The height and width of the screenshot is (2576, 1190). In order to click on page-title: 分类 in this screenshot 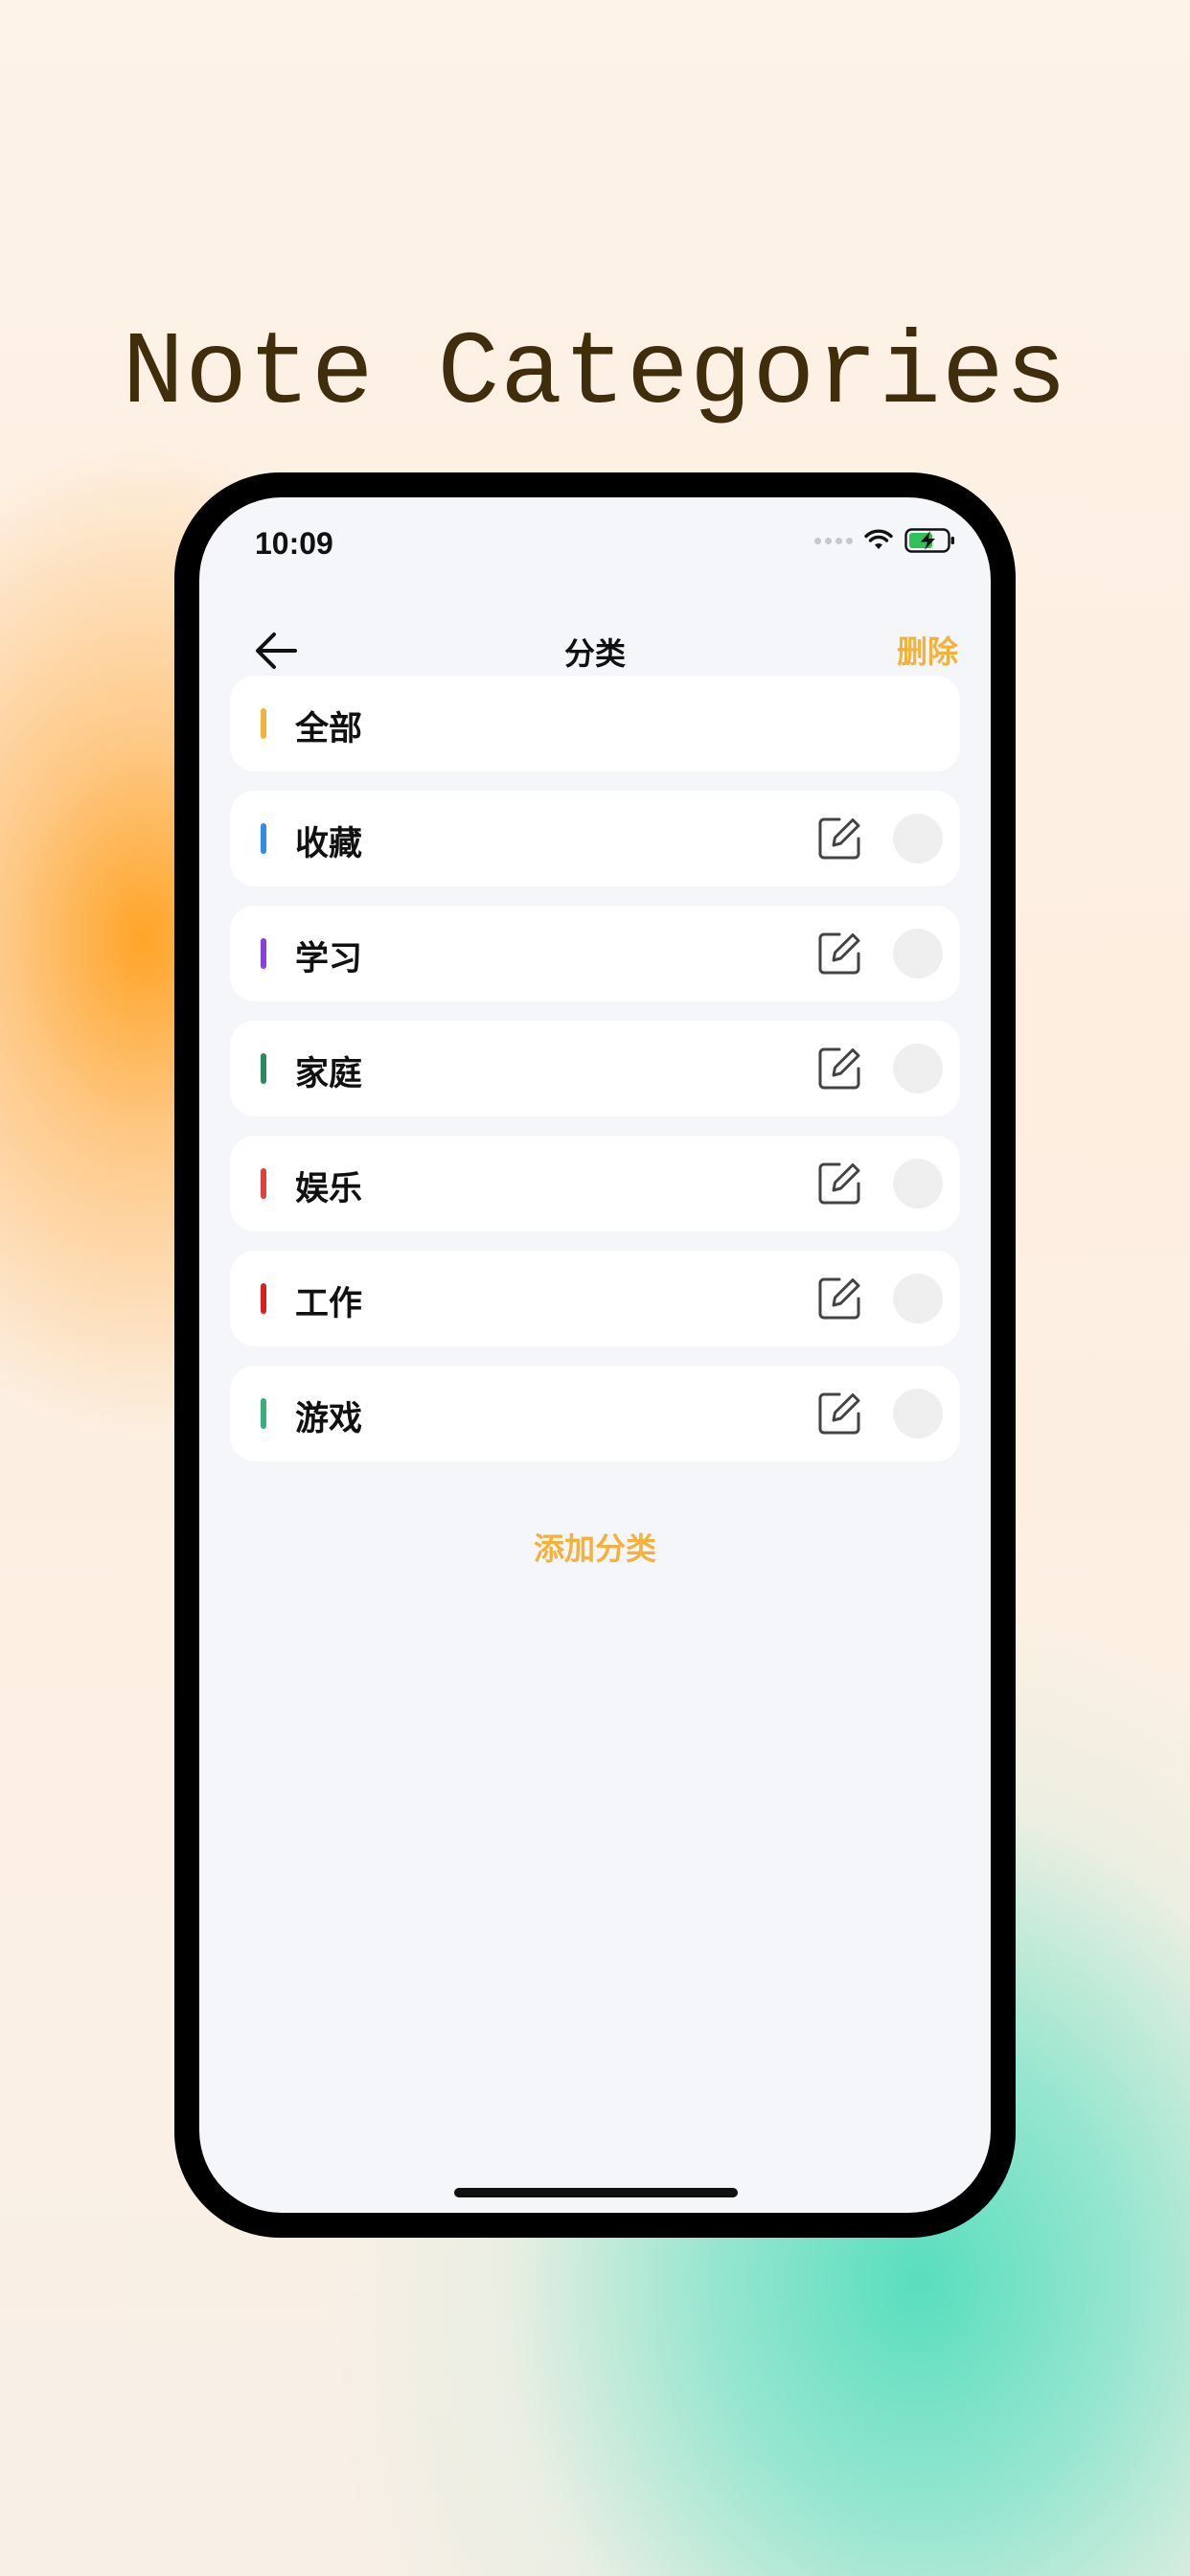, I will do `click(594, 653)`.